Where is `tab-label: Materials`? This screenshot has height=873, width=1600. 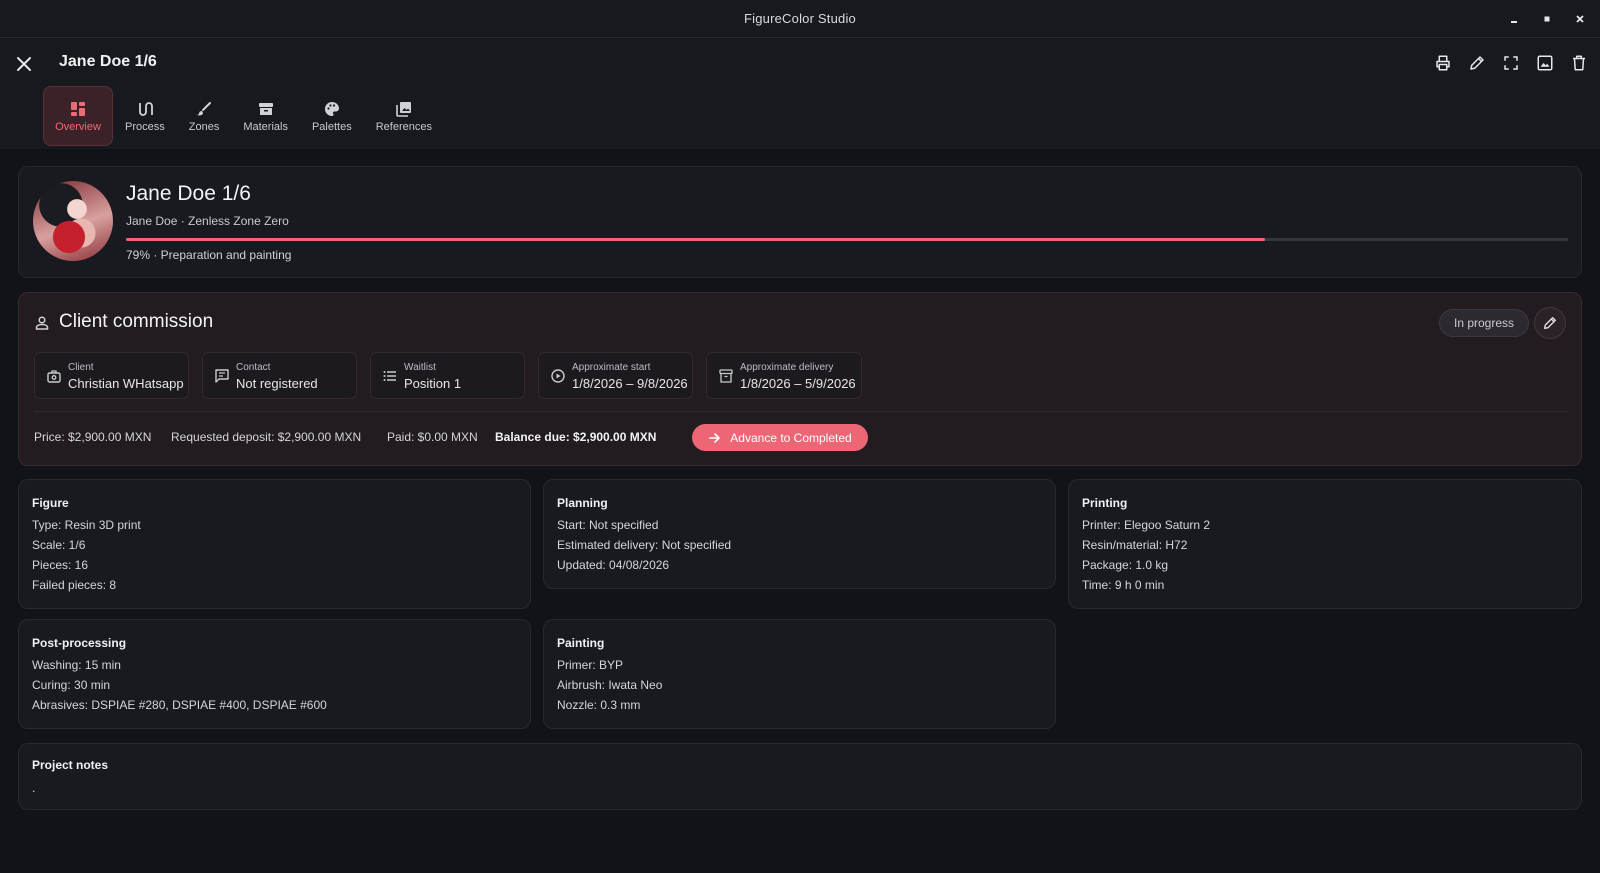 tab-label: Materials is located at coordinates (265, 126).